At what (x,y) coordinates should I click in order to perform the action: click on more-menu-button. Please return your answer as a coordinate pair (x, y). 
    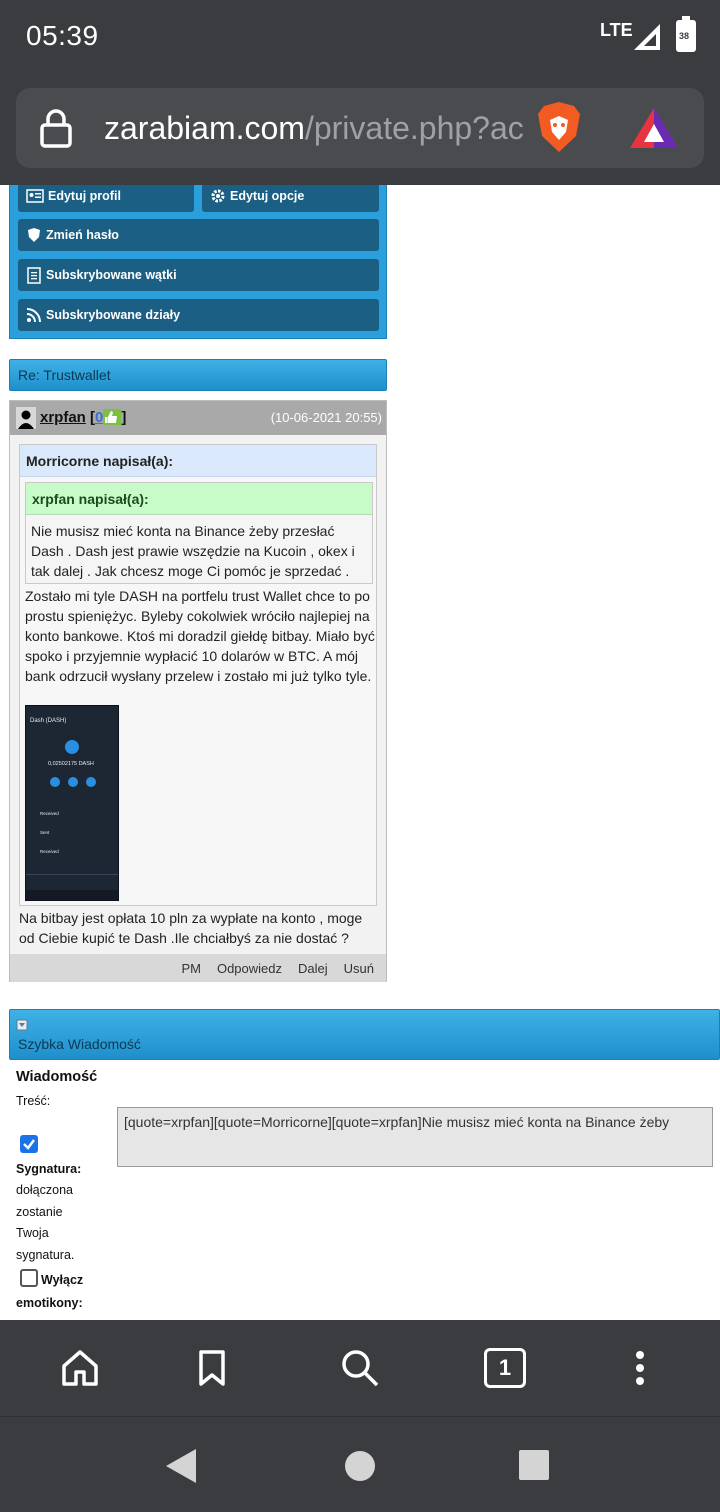
    Looking at the image, I should click on (640, 1368).